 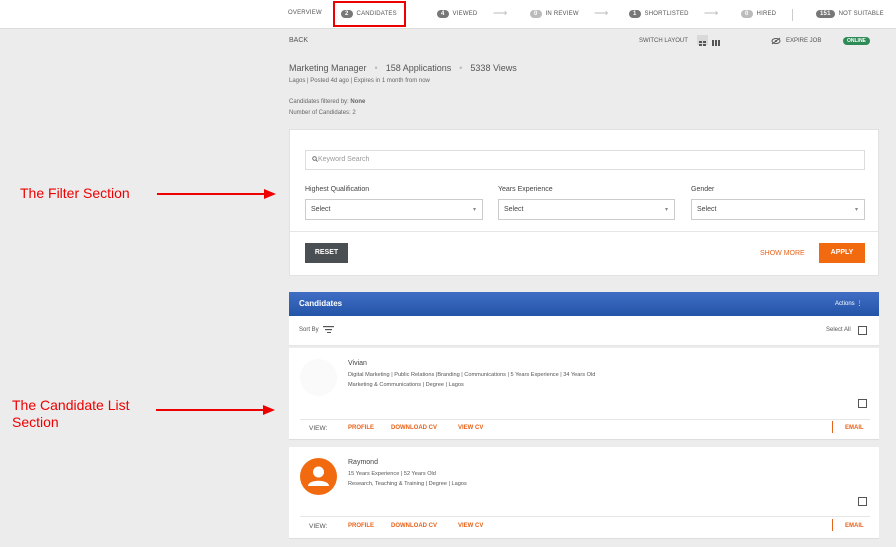 What do you see at coordinates (344, 159) in the screenshot?
I see `keyword-search-placeholder: Keyword Search` at bounding box center [344, 159].